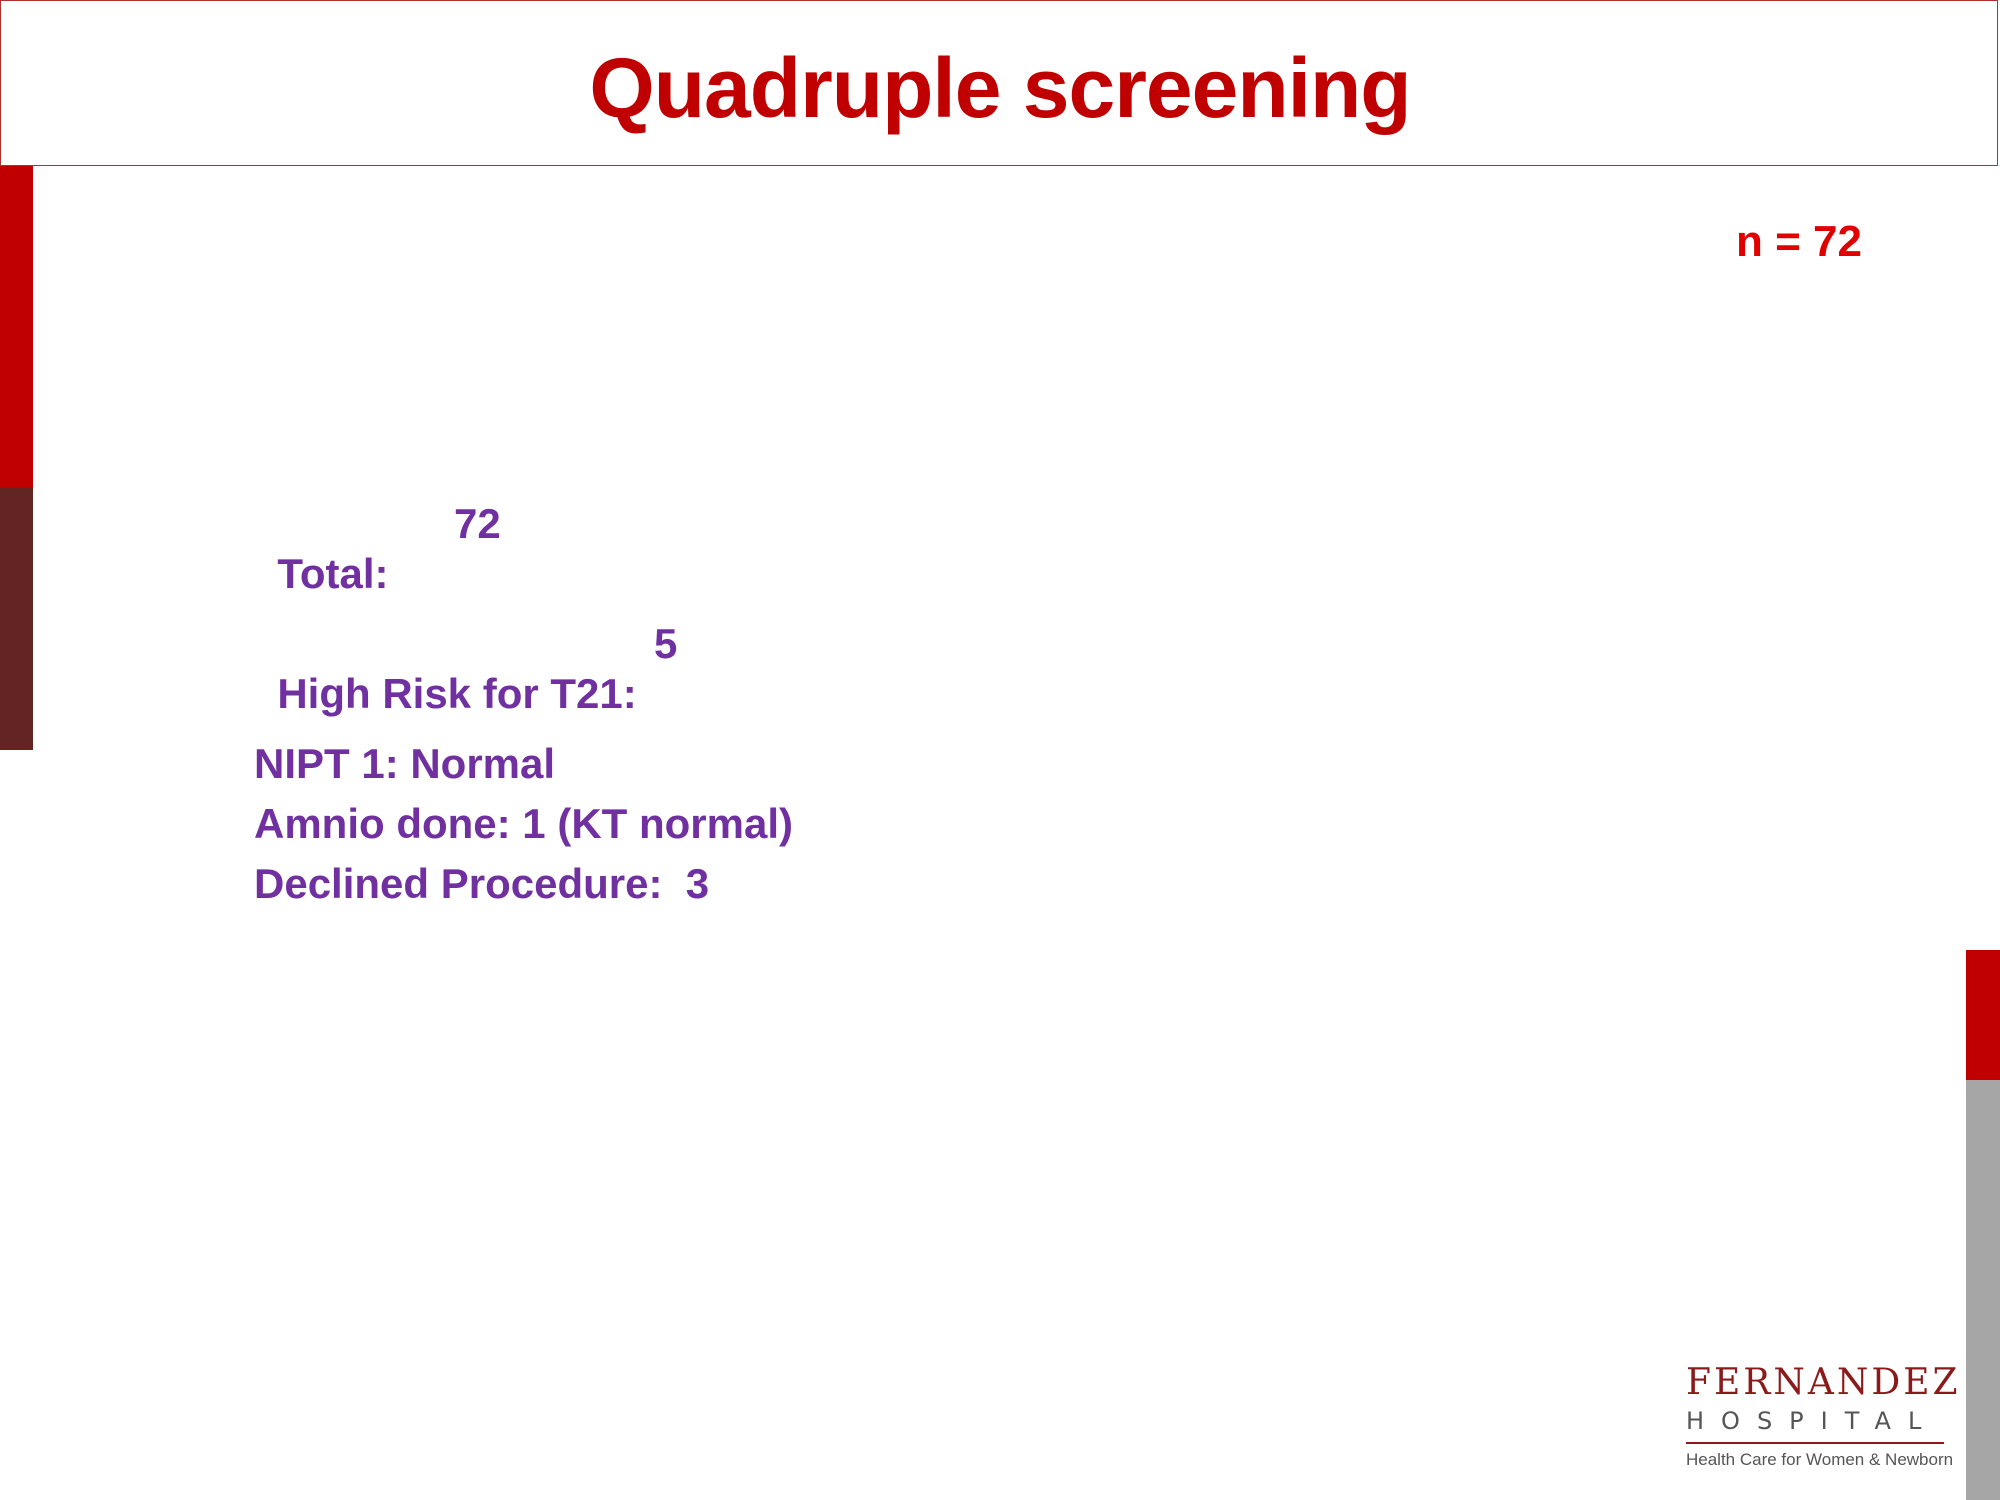  Describe the element at coordinates (523, 823) in the screenshot. I see `amnio-line: Amnio done: 1 (KT normal)` at that location.